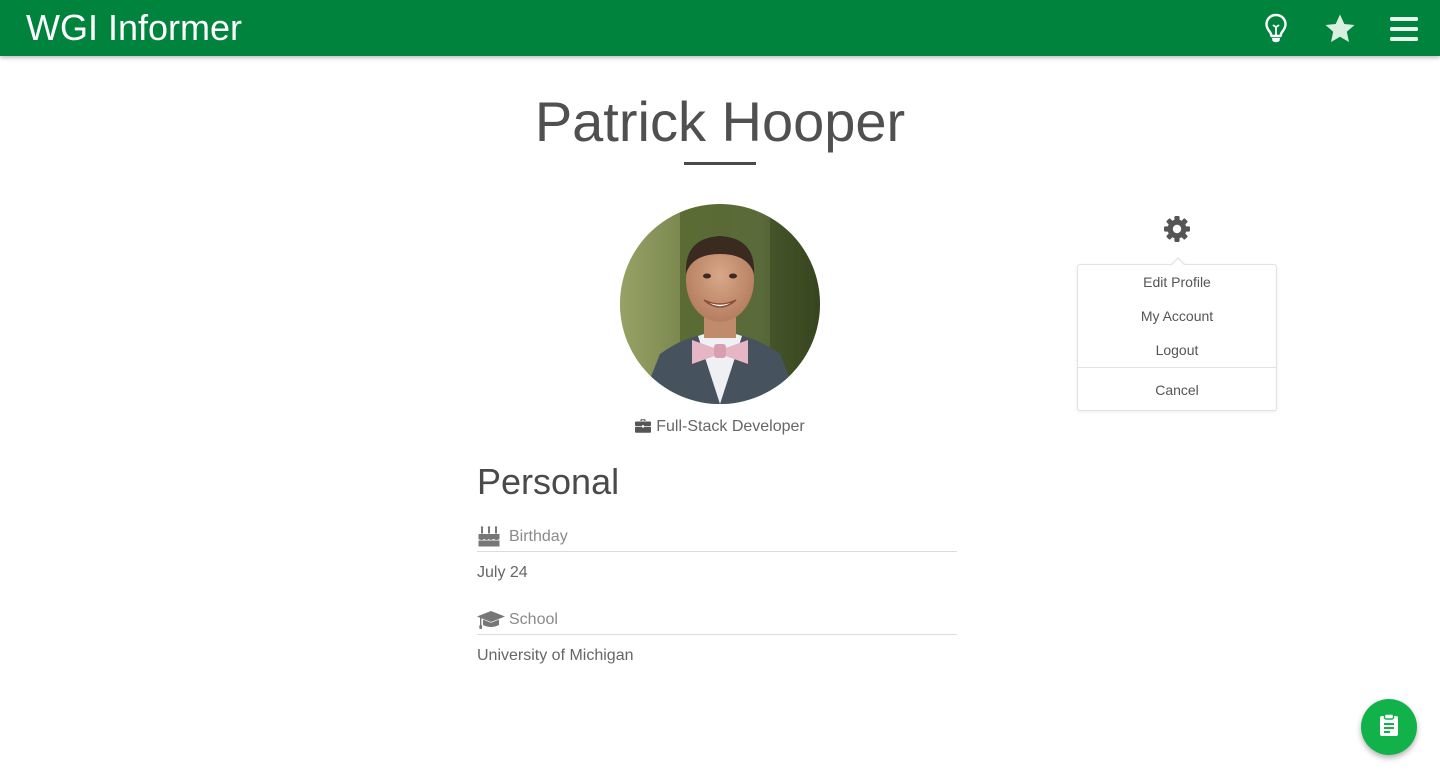  Describe the element at coordinates (1177, 316) in the screenshot. I see `menu-item-my-account: My Account` at that location.